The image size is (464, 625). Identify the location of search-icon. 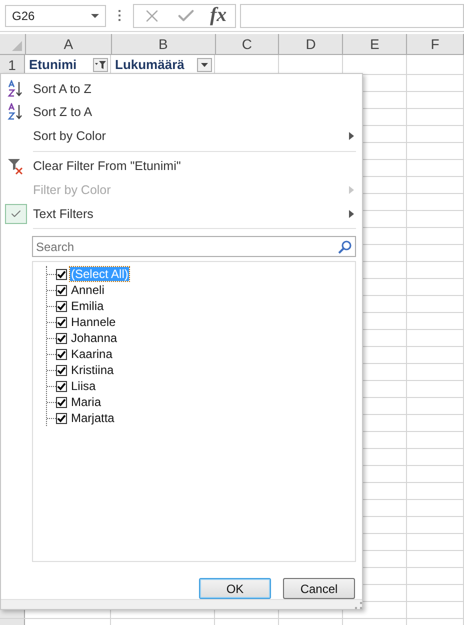
(345, 247).